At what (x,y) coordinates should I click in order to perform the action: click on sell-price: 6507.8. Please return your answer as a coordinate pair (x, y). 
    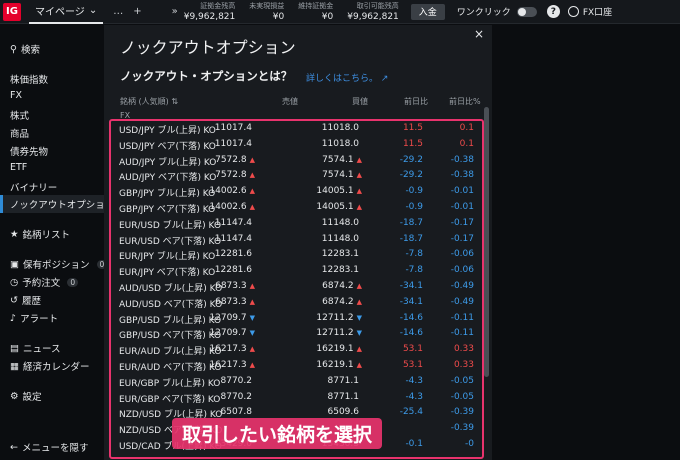
    Looking at the image, I should click on (238, 412).